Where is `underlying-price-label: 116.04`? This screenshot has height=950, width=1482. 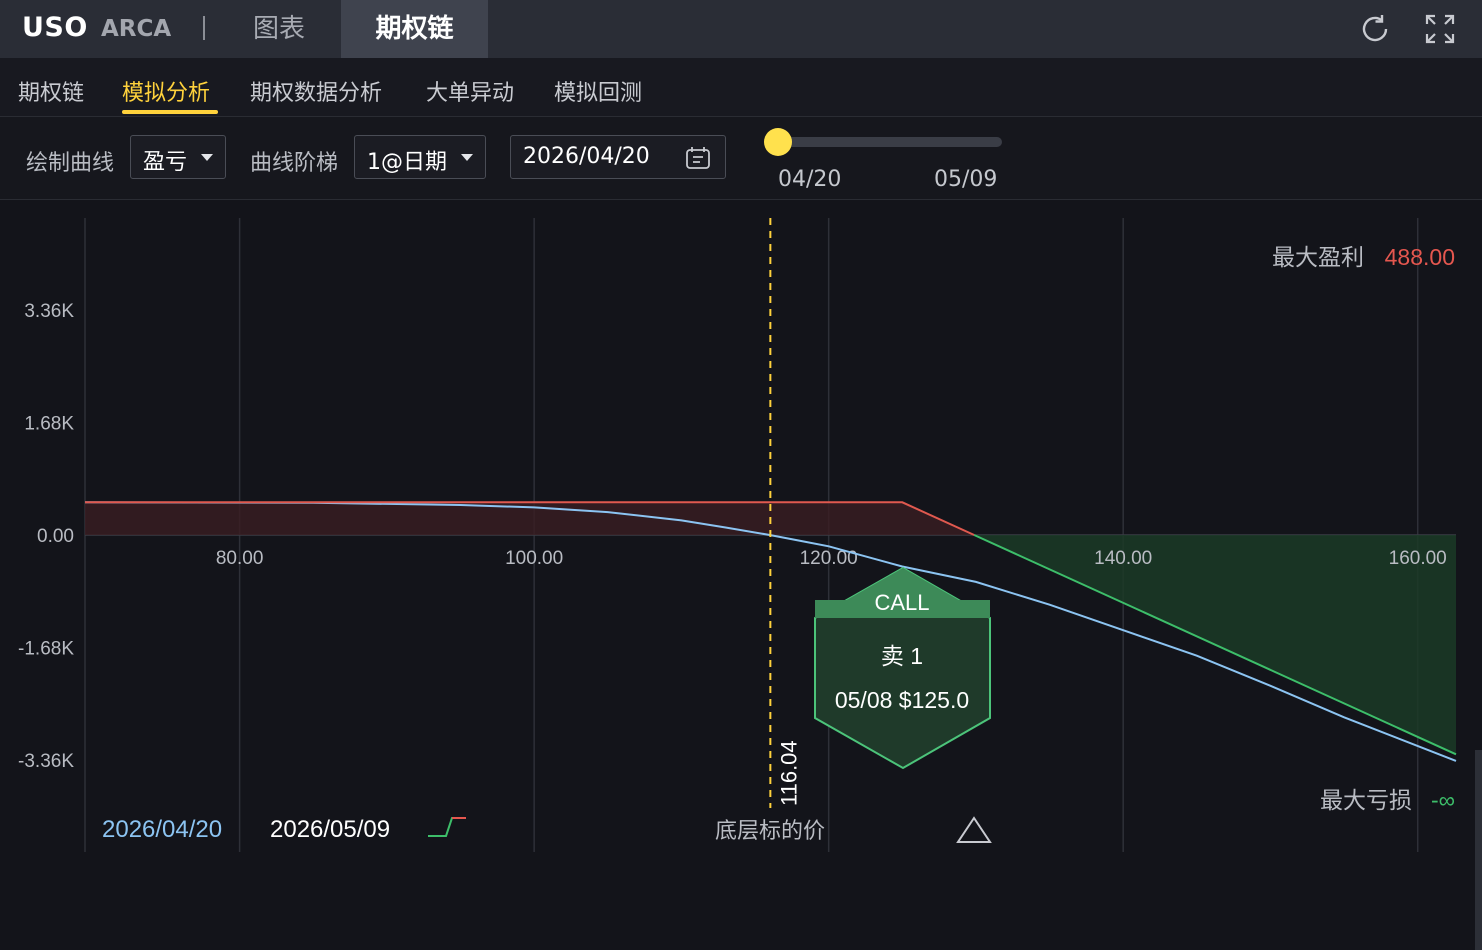 underlying-price-label: 116.04 is located at coordinates (788, 773).